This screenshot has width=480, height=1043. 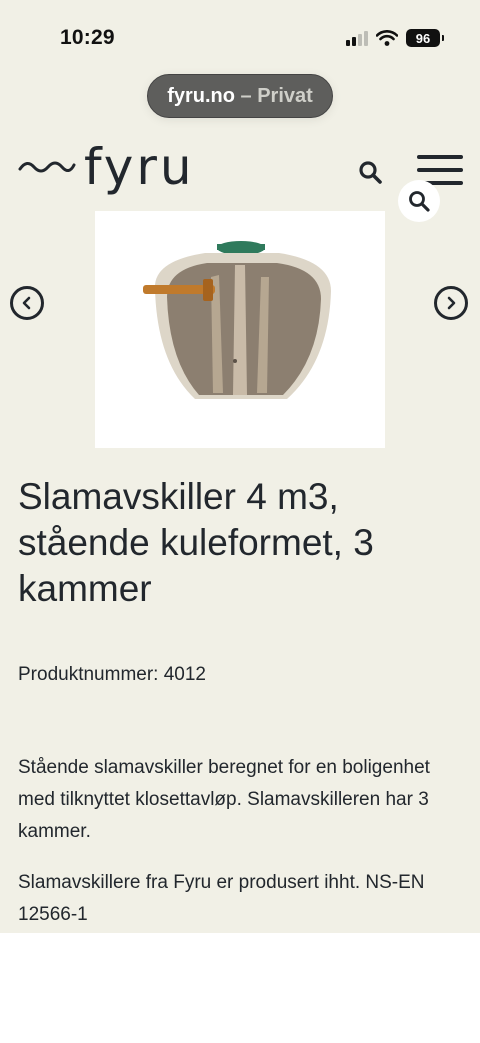 I want to click on next-image-button, so click(x=451, y=303).